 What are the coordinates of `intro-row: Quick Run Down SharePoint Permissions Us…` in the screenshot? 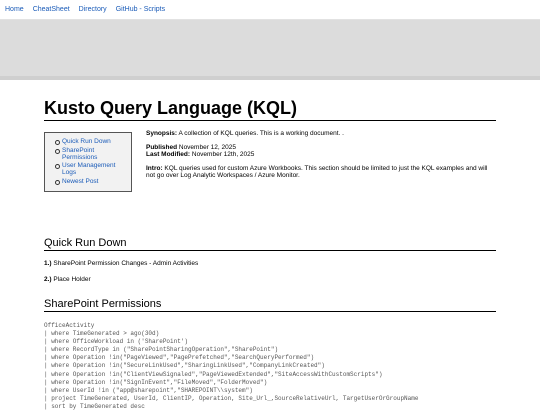 It's located at (270, 161).